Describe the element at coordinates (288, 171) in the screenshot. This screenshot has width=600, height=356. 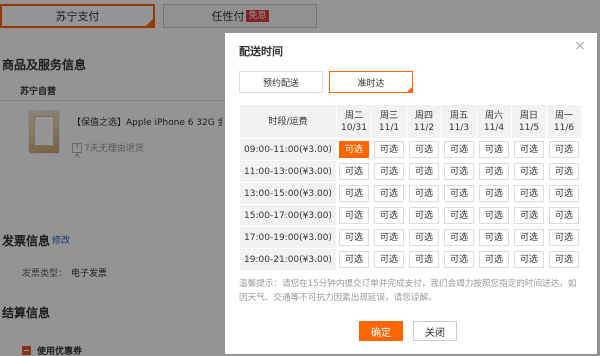
I see `time-period-label: 11:00-13:00(¥3.00)` at that location.